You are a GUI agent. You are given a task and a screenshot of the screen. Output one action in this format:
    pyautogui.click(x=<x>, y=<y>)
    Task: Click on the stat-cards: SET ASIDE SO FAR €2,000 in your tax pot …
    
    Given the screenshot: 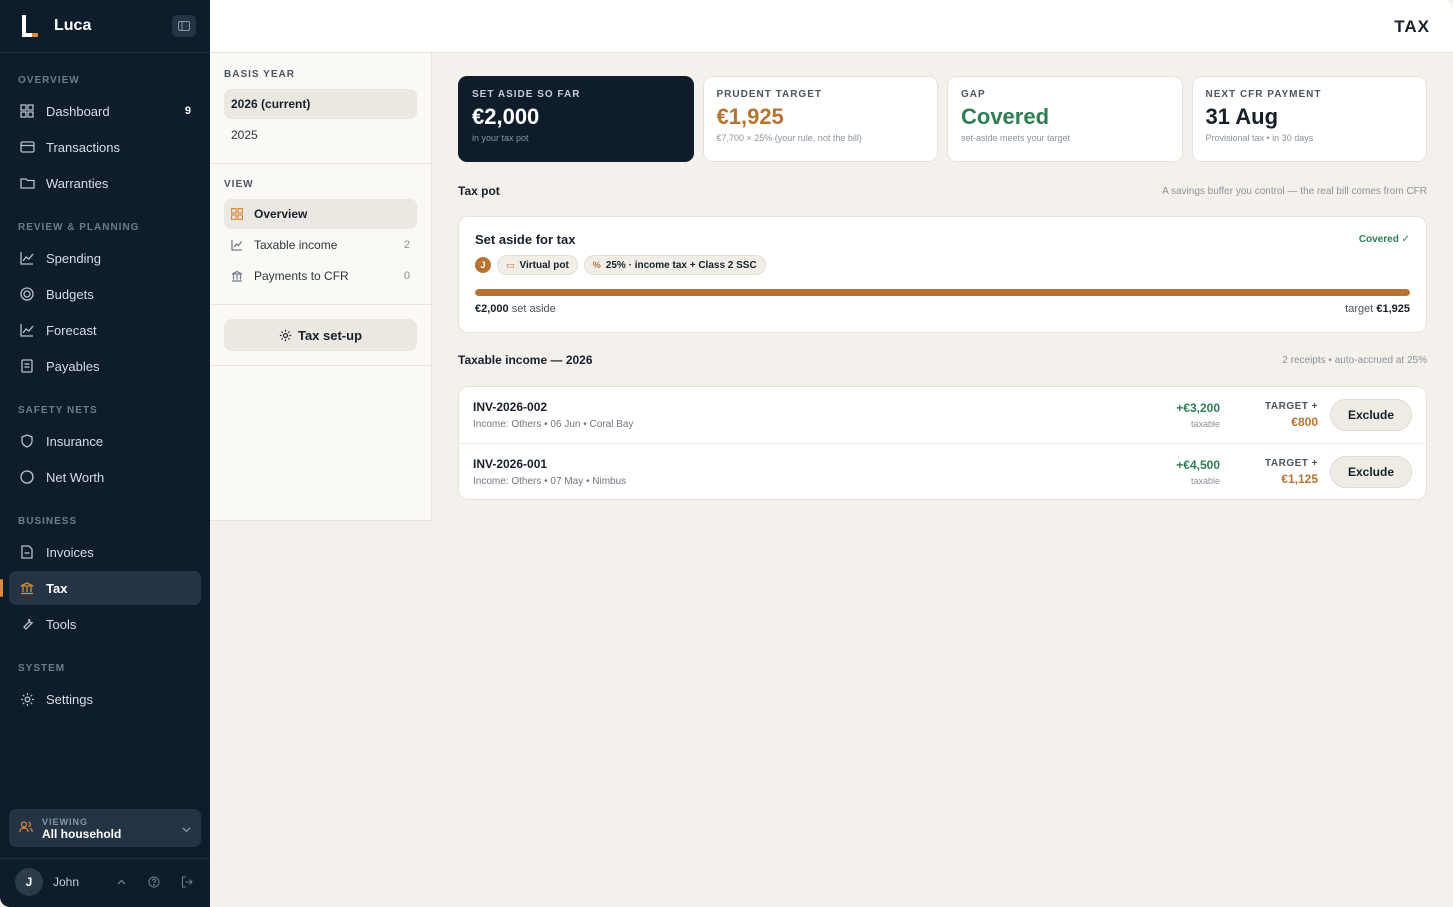 What is the action you would take?
    pyautogui.click(x=942, y=119)
    